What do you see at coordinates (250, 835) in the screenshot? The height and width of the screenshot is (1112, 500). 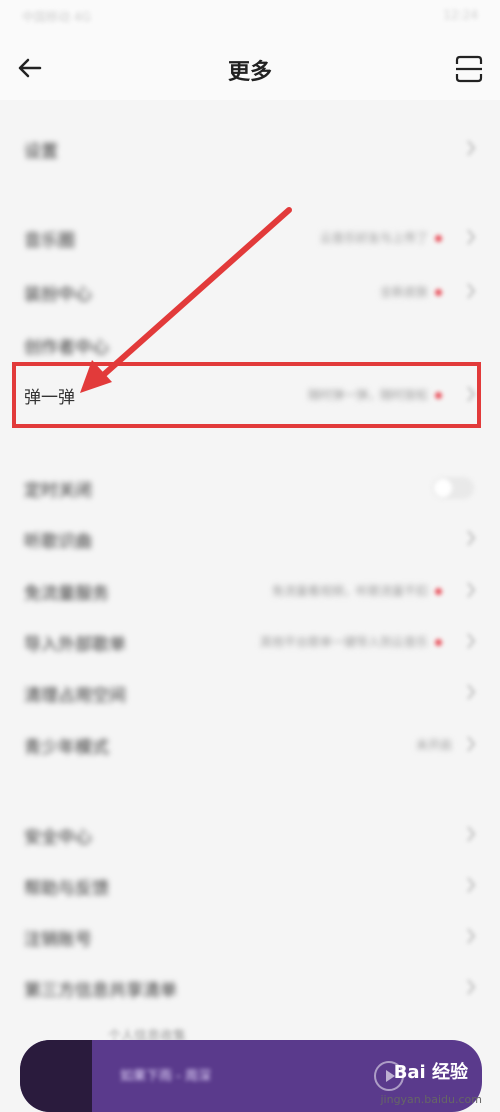 I see `row-security-center: 安全中心` at bounding box center [250, 835].